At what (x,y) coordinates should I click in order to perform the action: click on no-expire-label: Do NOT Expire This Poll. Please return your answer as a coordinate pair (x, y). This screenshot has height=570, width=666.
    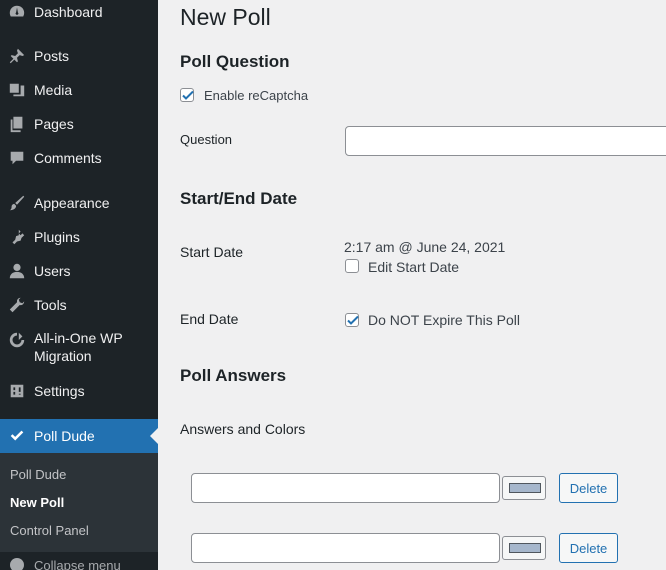
    Looking at the image, I should click on (444, 320).